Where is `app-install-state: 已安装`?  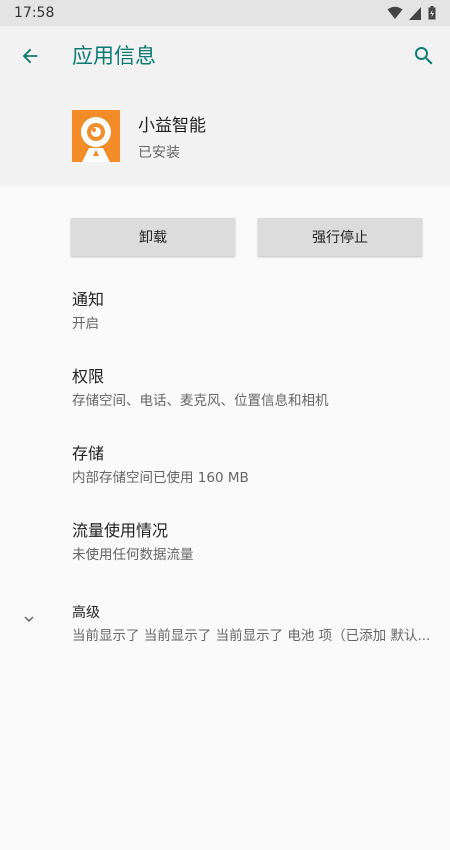 app-install-state: 已安装 is located at coordinates (159, 152).